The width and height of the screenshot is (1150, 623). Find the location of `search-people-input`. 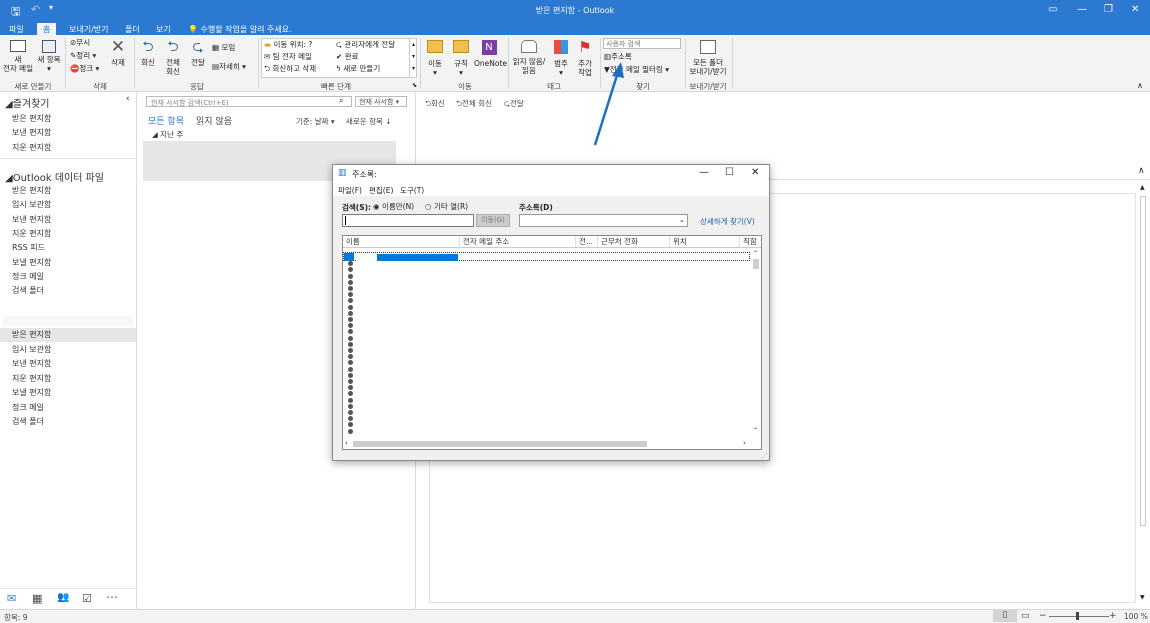

search-people-input is located at coordinates (642, 43).